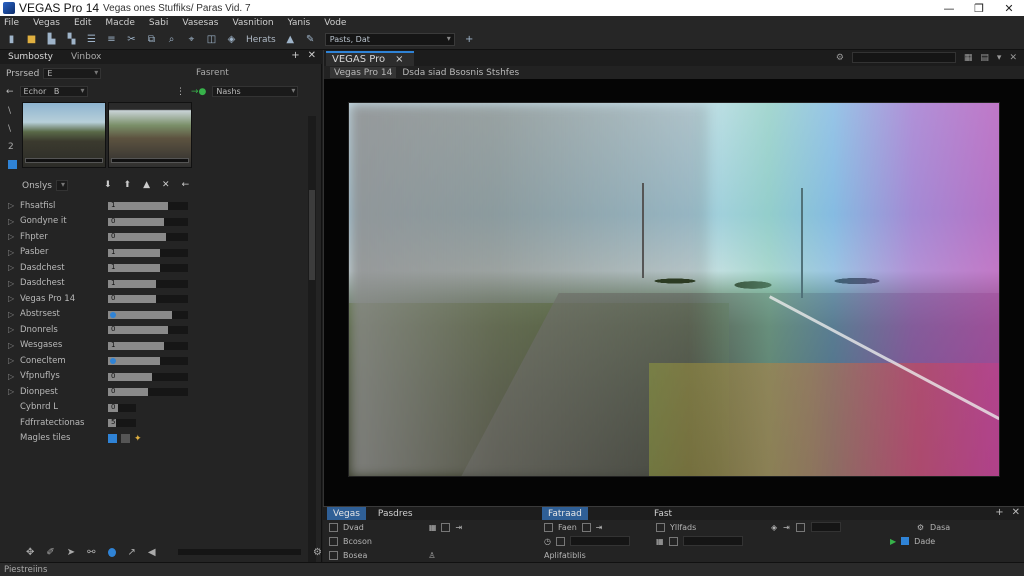 This screenshot has width=1024, height=576. What do you see at coordinates (290, 39) in the screenshot?
I see `marker-icon: ▲` at bounding box center [290, 39].